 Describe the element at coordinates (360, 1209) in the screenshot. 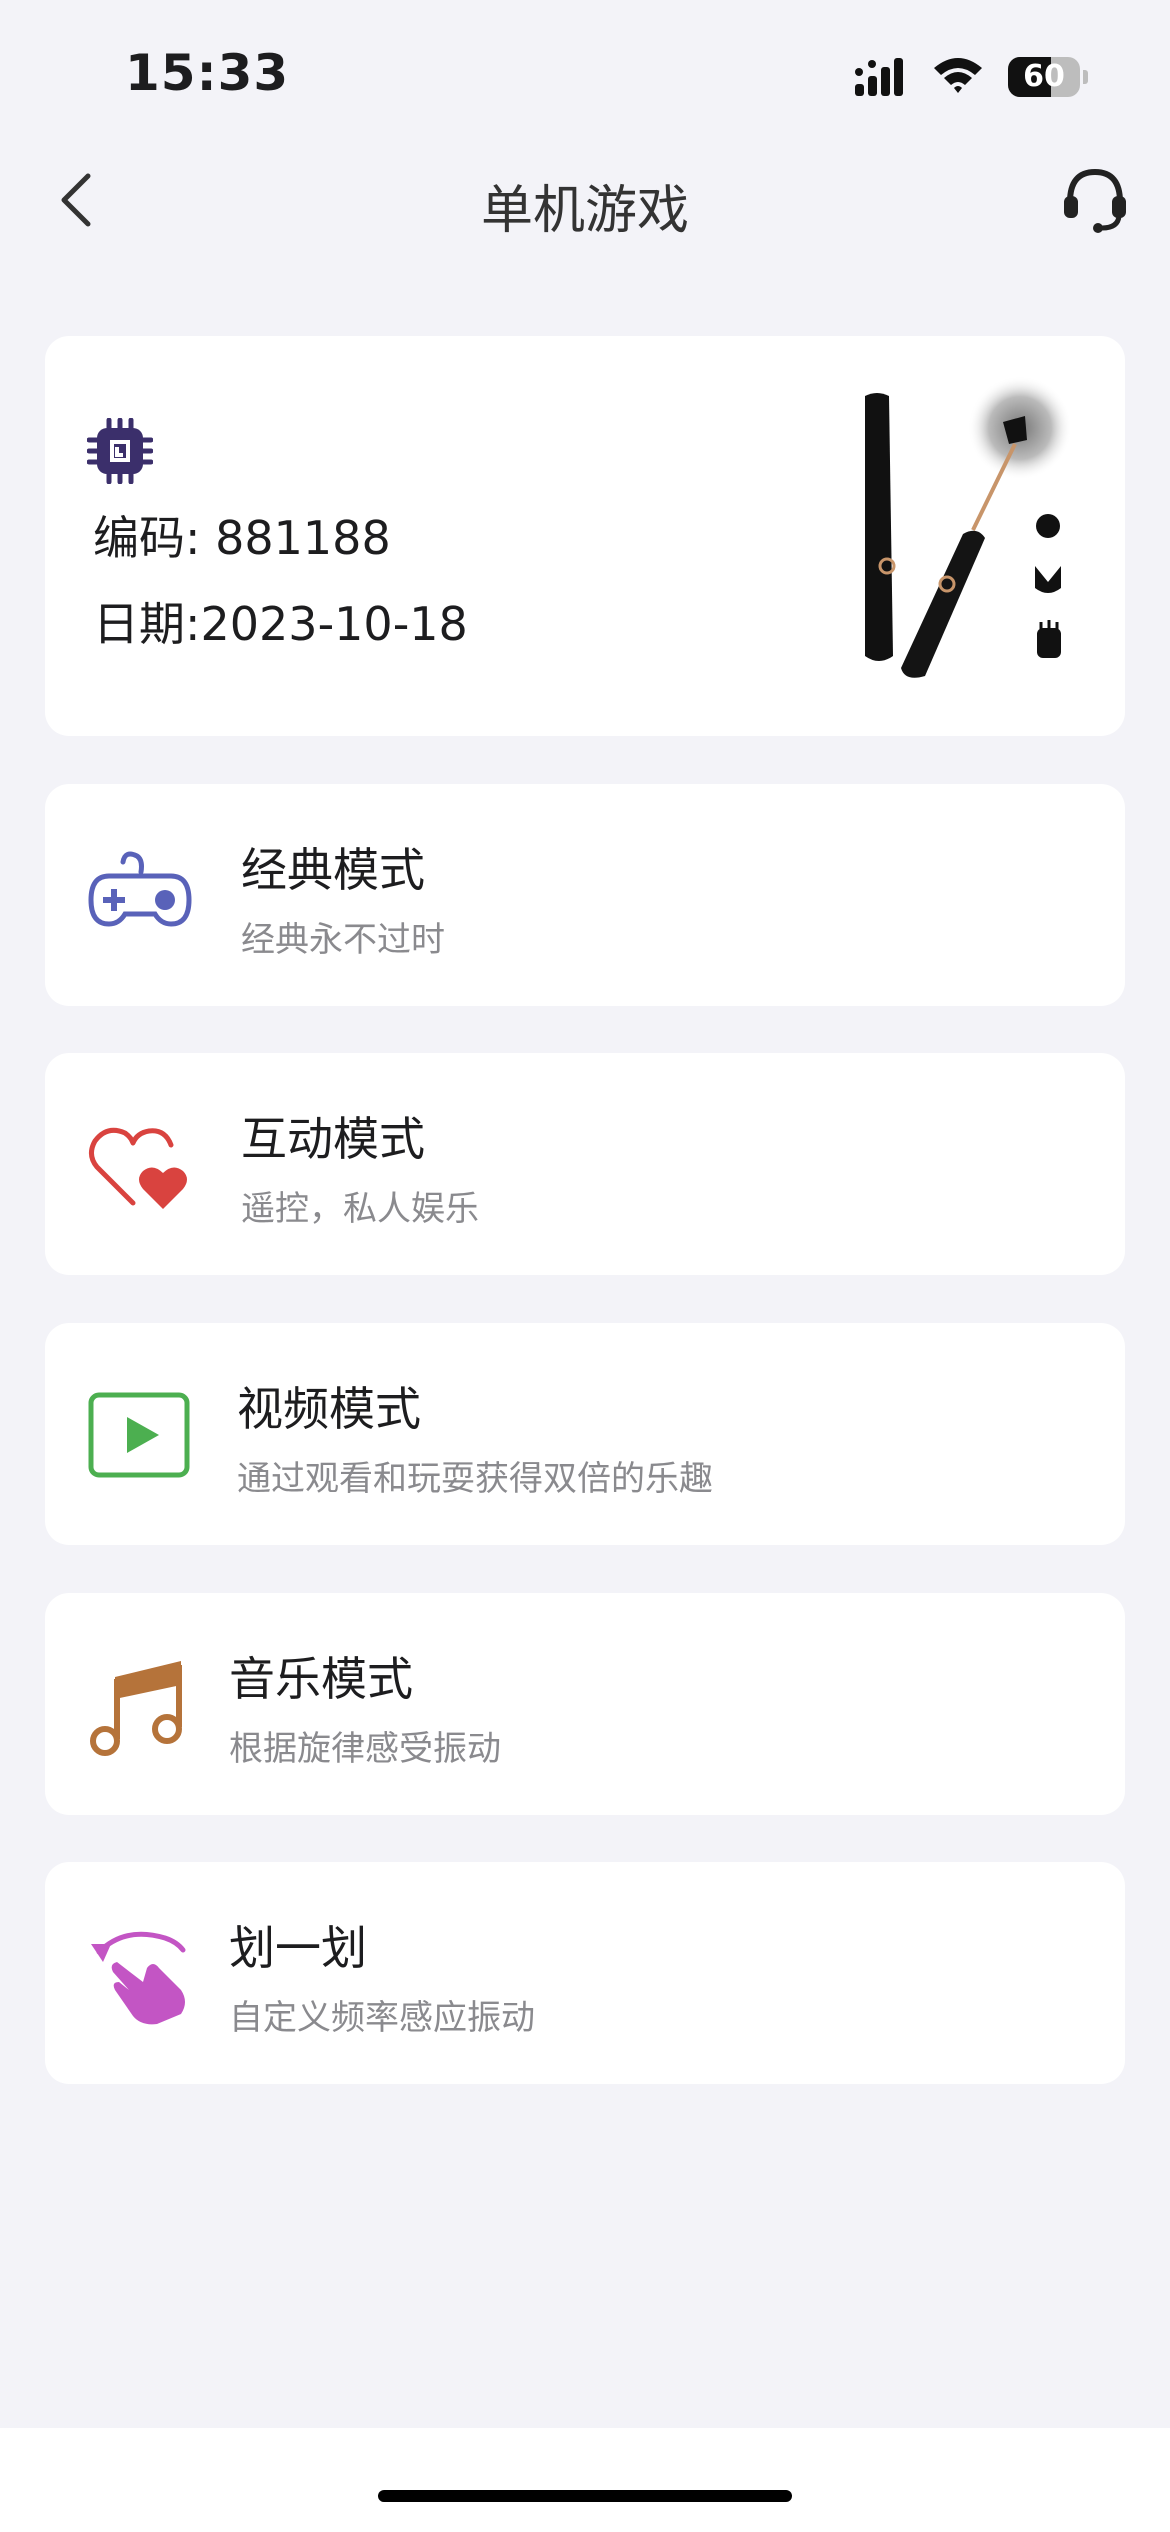

I see `mode-subtitle: 遥控，私人娱乐` at that location.